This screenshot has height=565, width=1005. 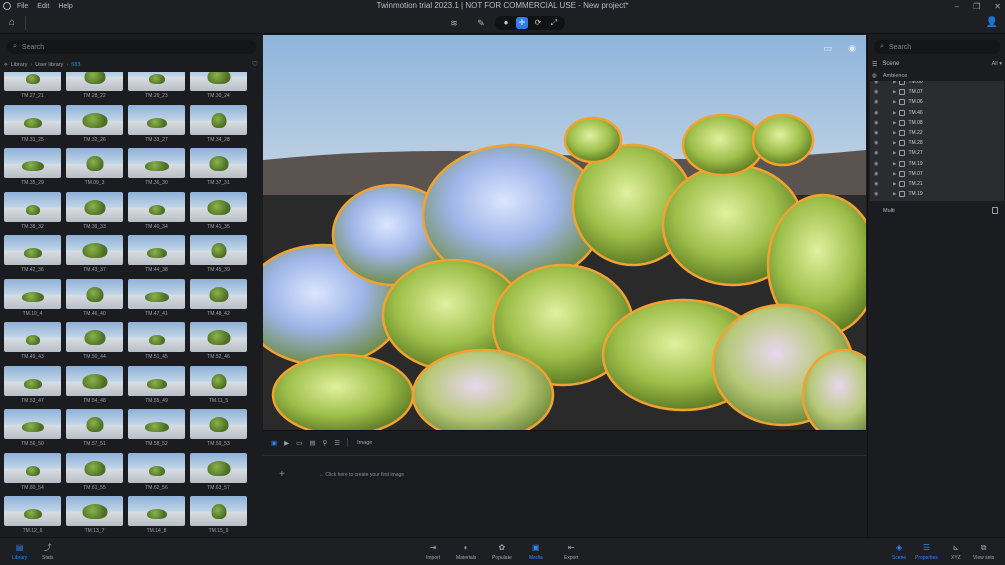 I want to click on library-item: TM.42_36, so click(x=32, y=257).